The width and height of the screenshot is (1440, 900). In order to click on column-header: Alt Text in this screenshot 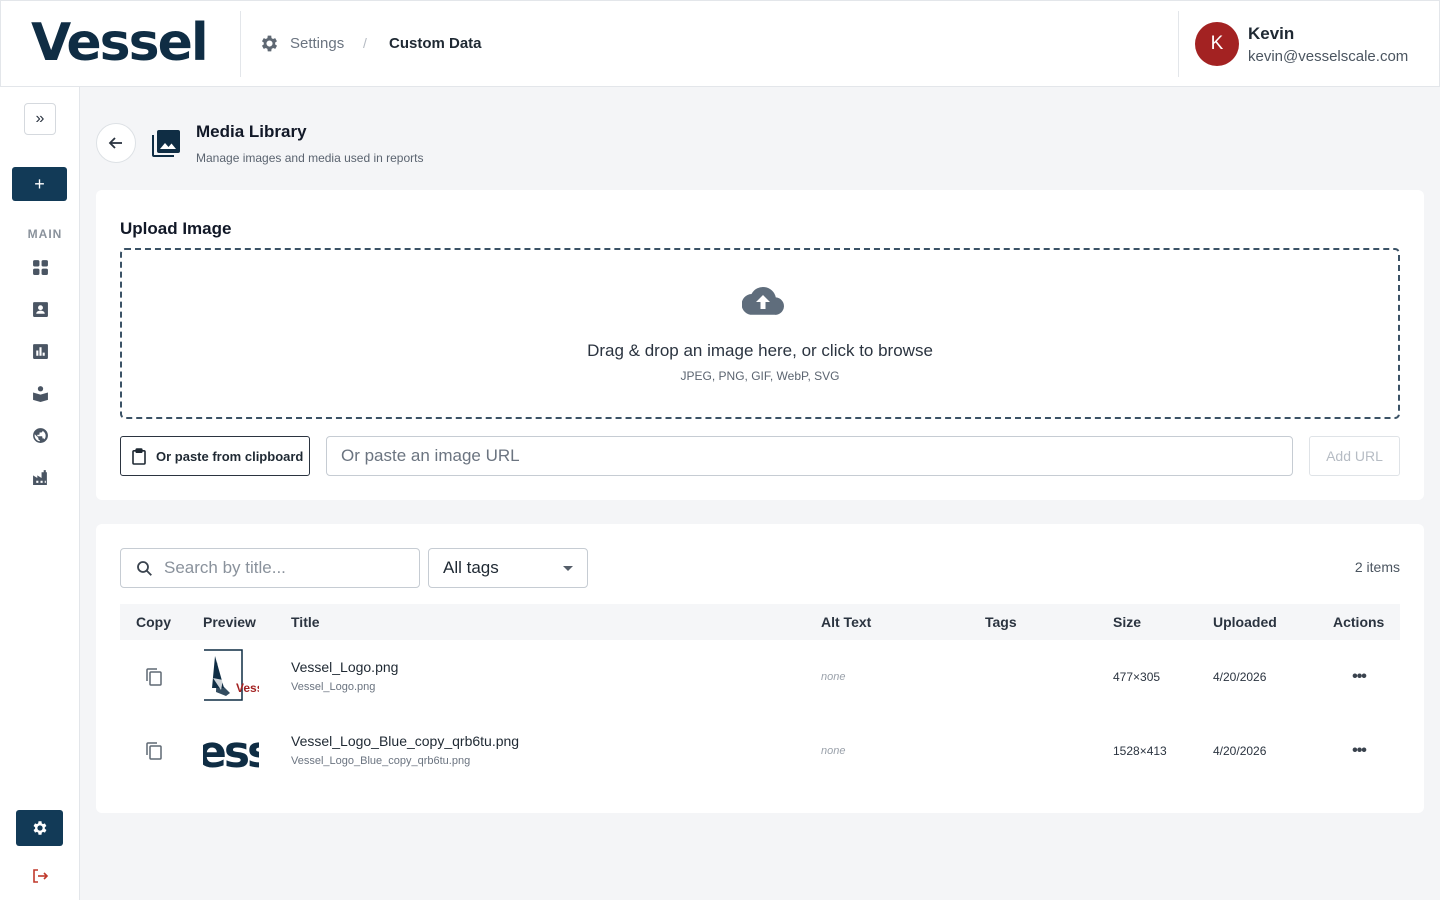, I will do `click(846, 622)`.